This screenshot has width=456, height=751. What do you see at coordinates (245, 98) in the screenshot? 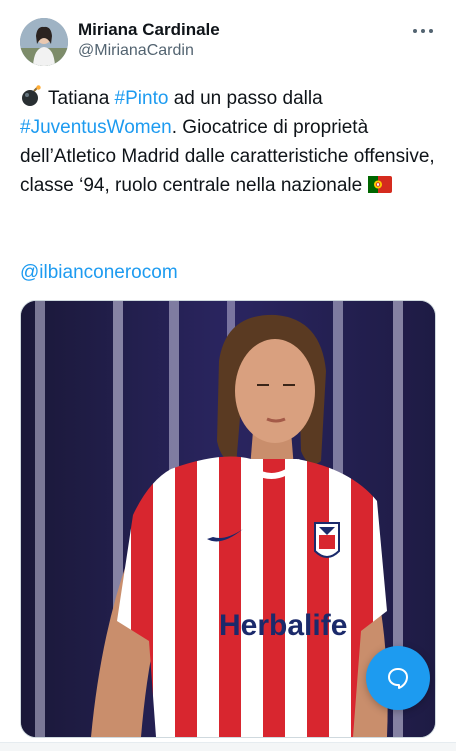
I see `tweet-text-2: ad un passo dalla` at bounding box center [245, 98].